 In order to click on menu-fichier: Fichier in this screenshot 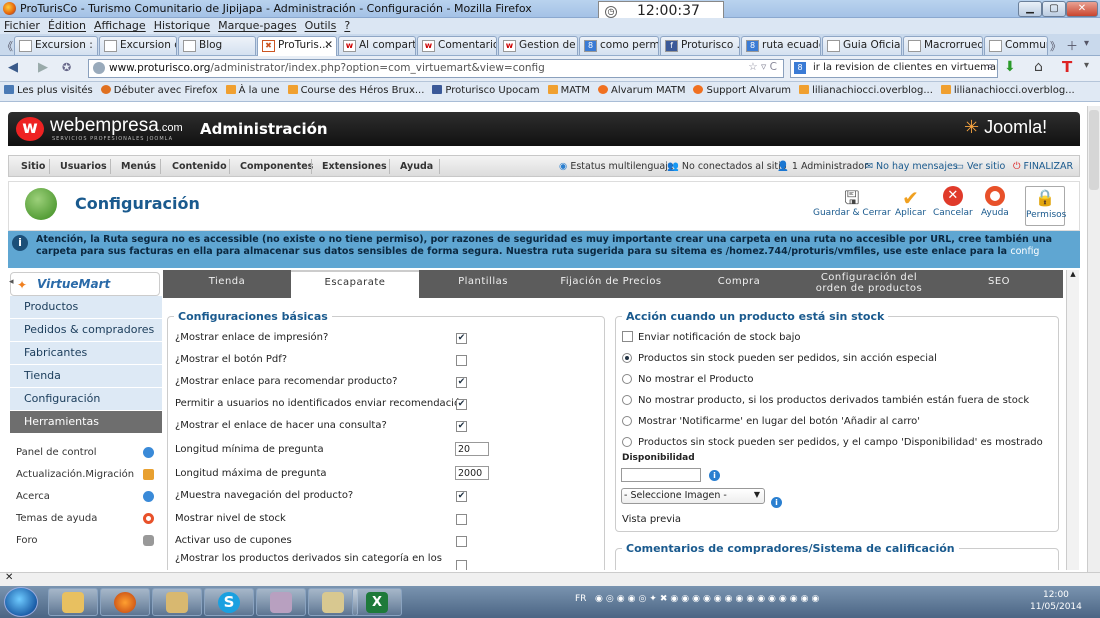, I will do `click(22, 25)`.